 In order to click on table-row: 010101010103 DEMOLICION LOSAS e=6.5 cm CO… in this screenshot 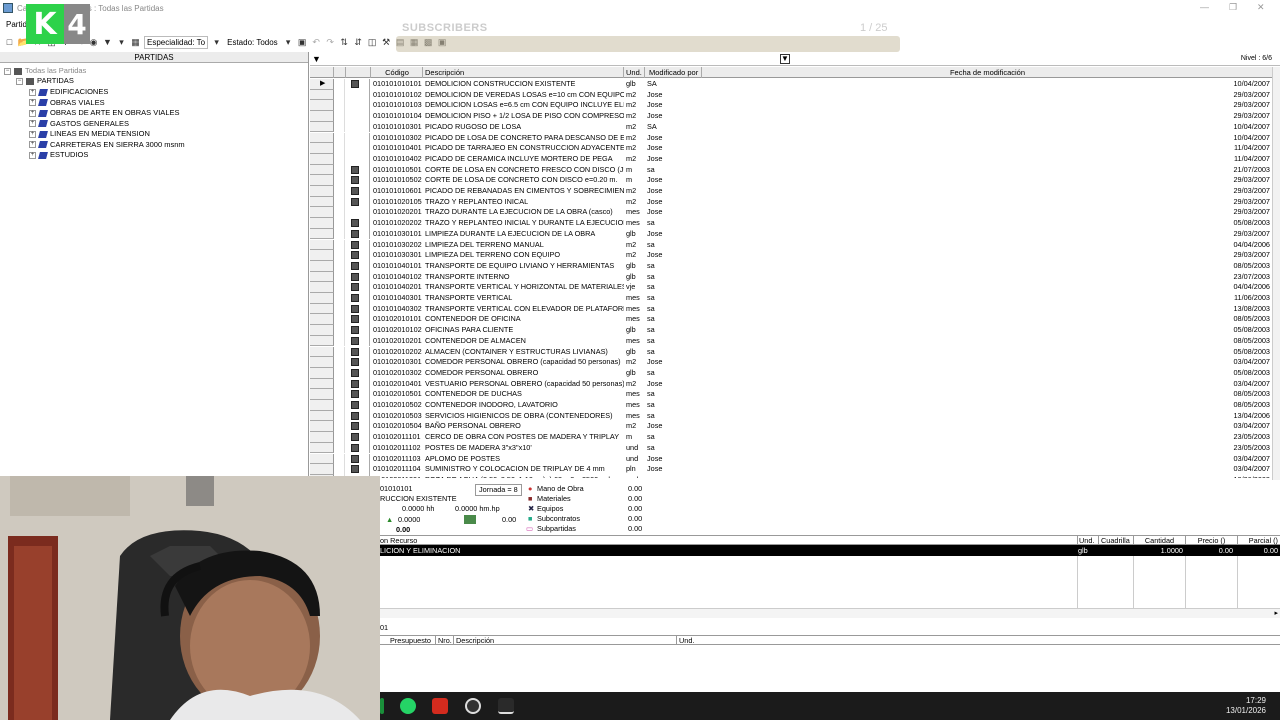, I will do `click(791, 106)`.